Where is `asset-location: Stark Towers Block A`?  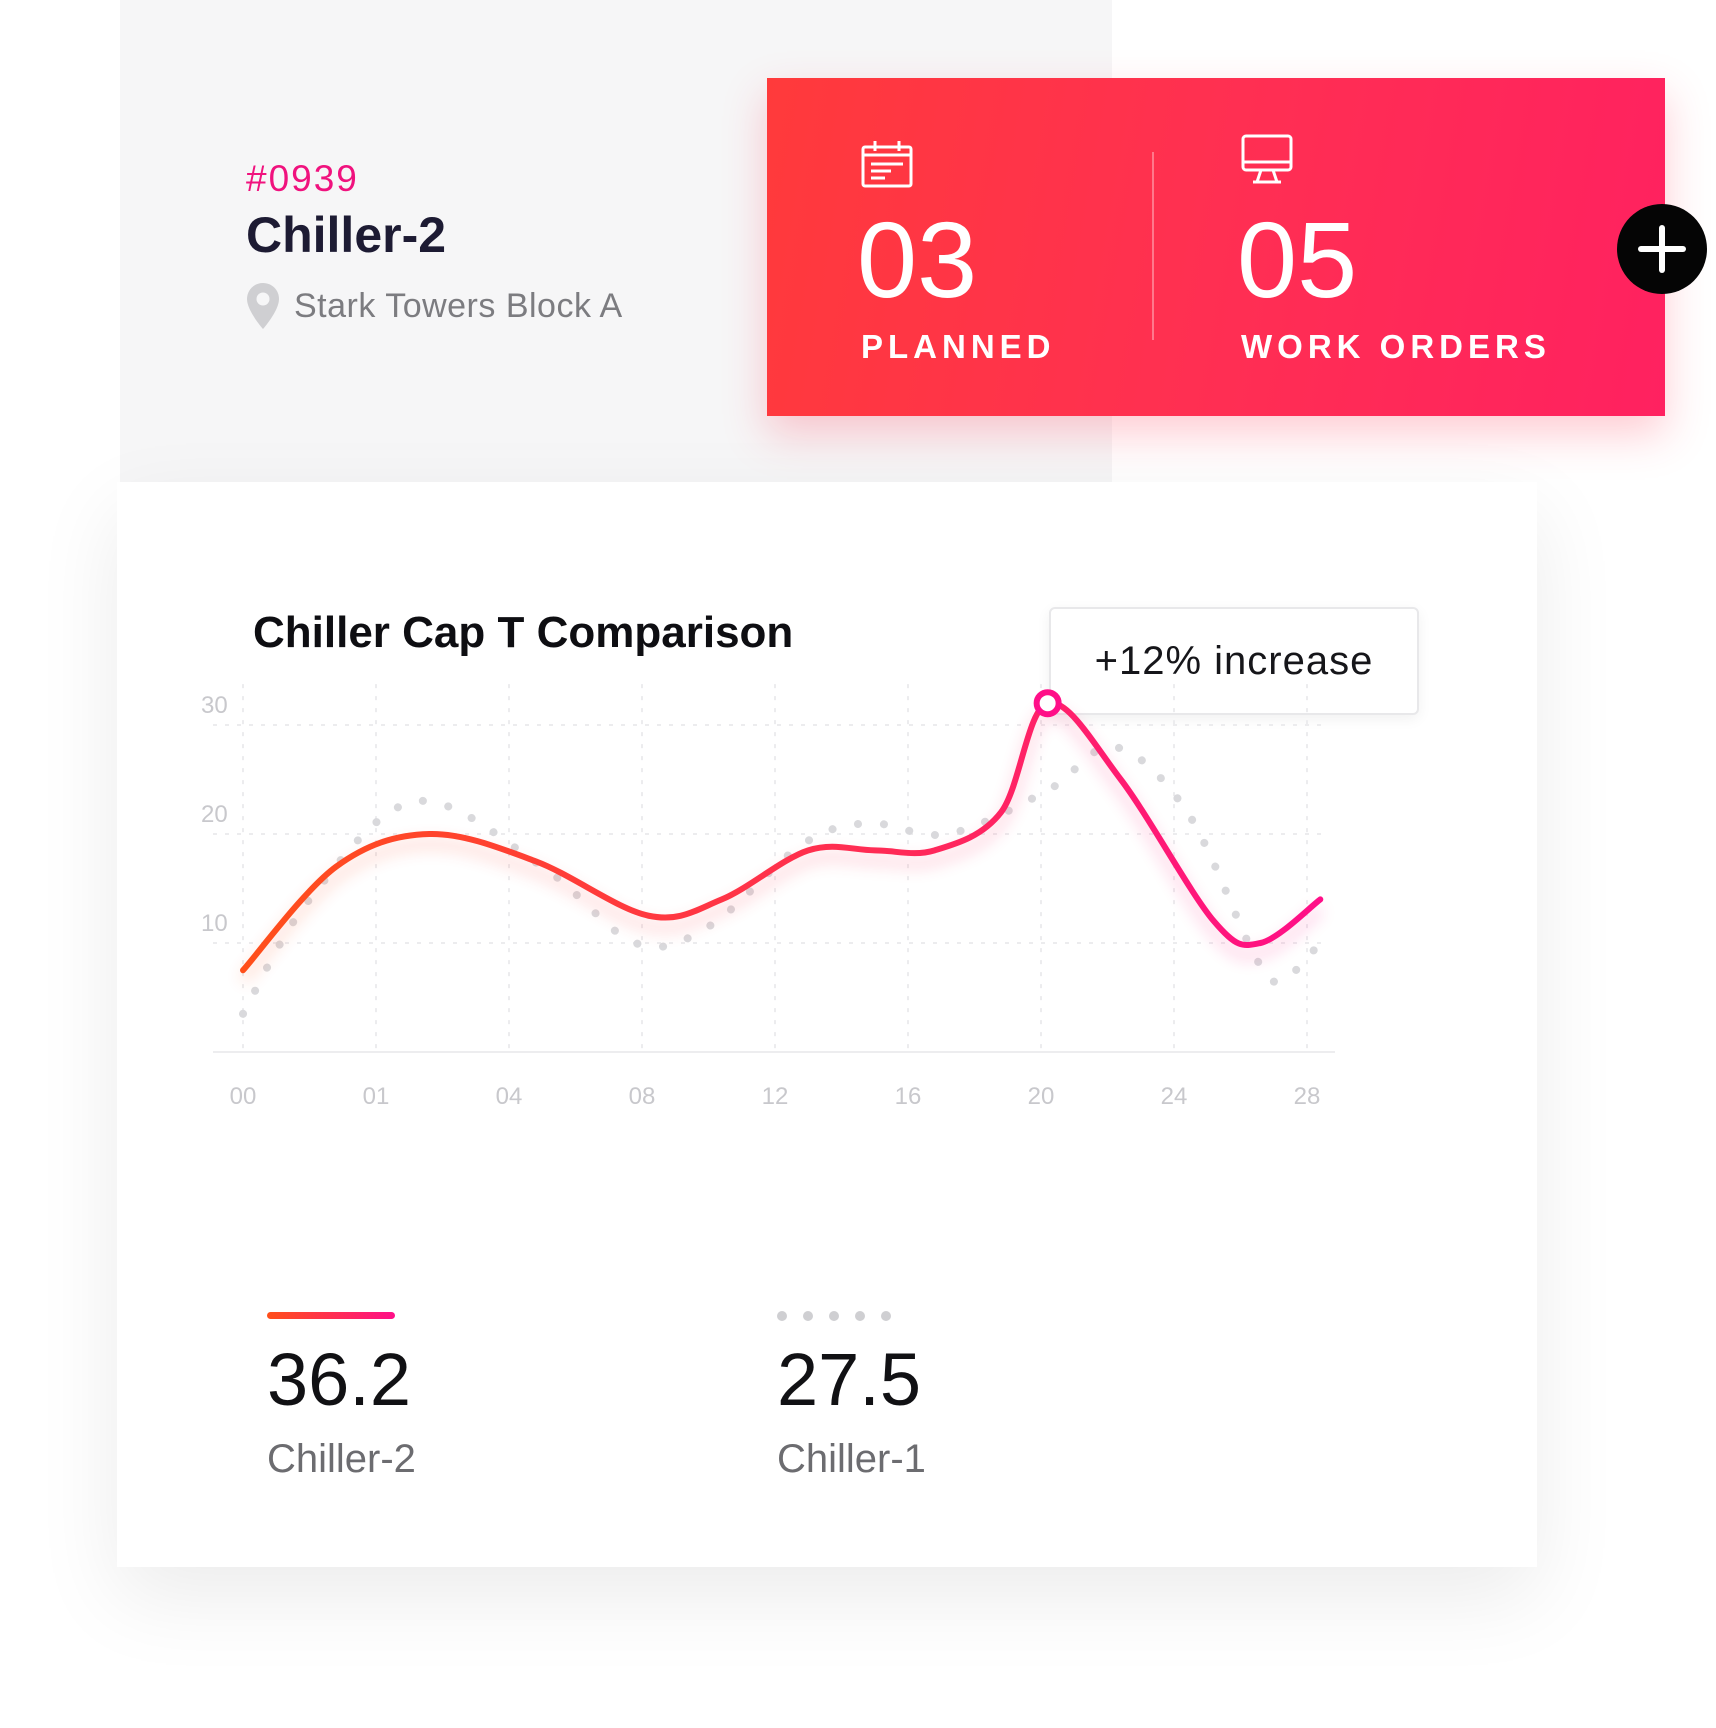 asset-location: Stark Towers Block A is located at coordinates (434, 306).